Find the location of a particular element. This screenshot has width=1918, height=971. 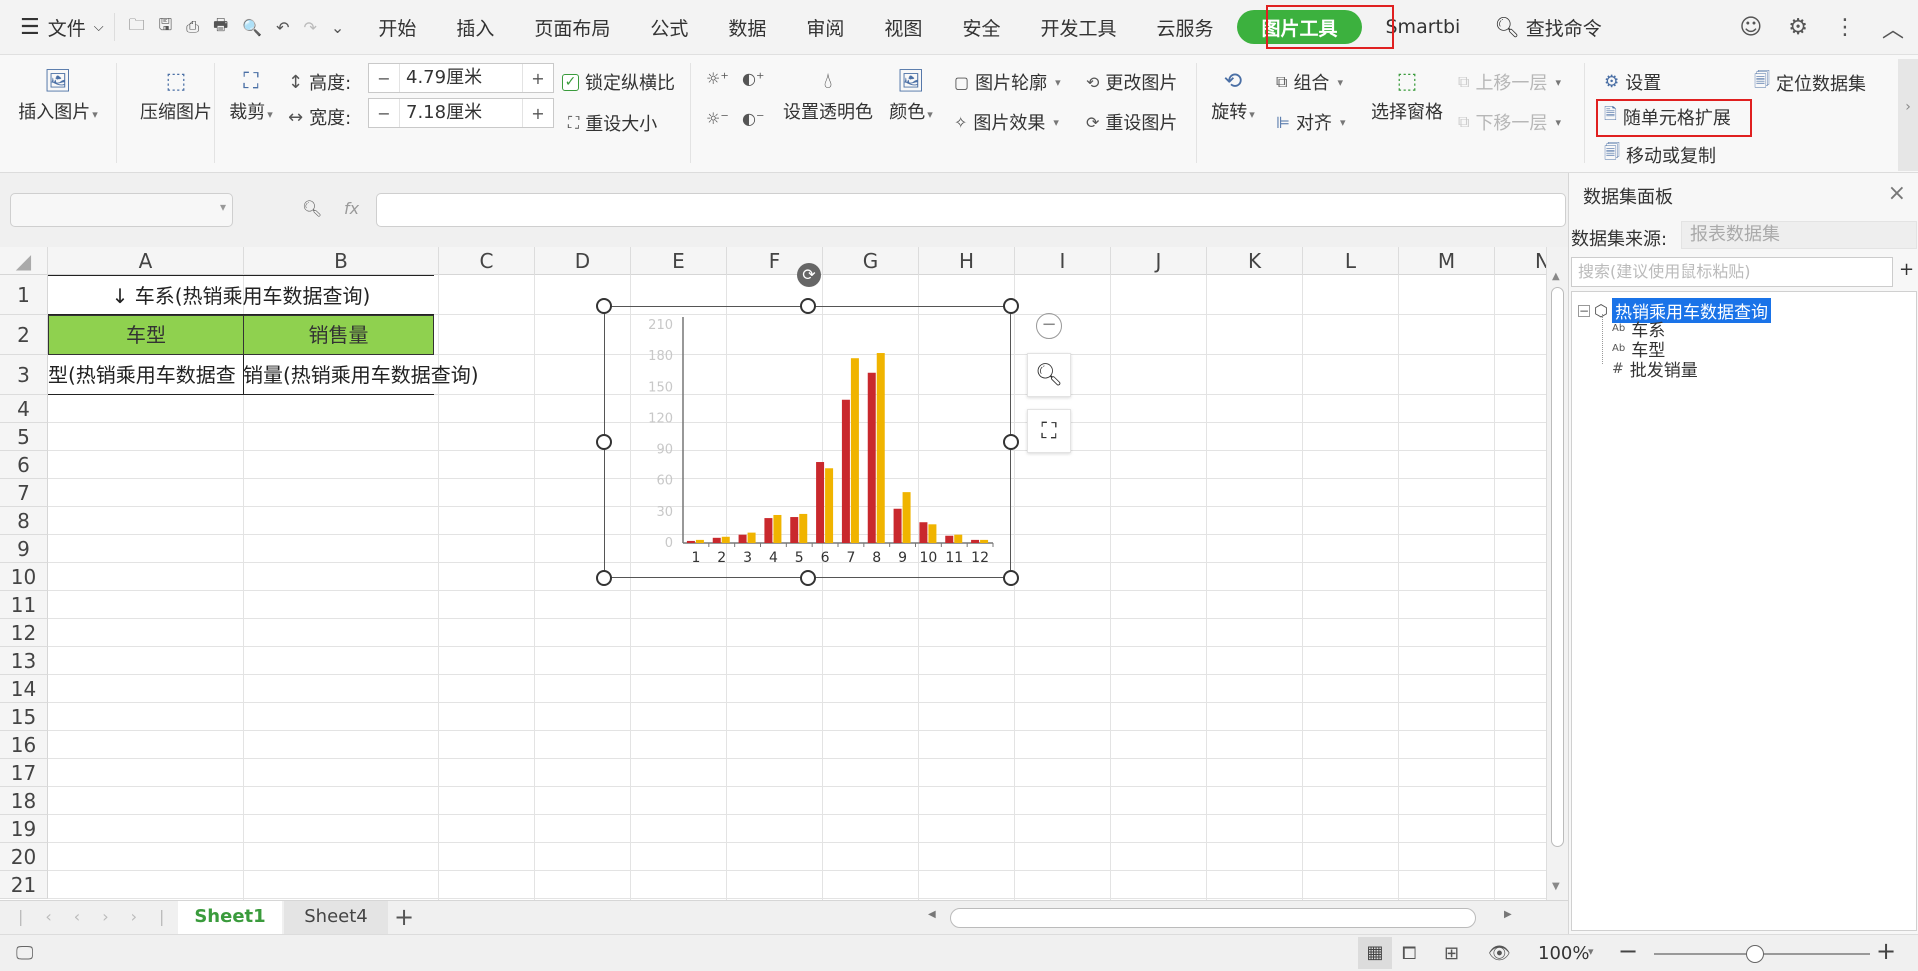

eye-protection-icon: 👁︎ is located at coordinates (1499, 953).